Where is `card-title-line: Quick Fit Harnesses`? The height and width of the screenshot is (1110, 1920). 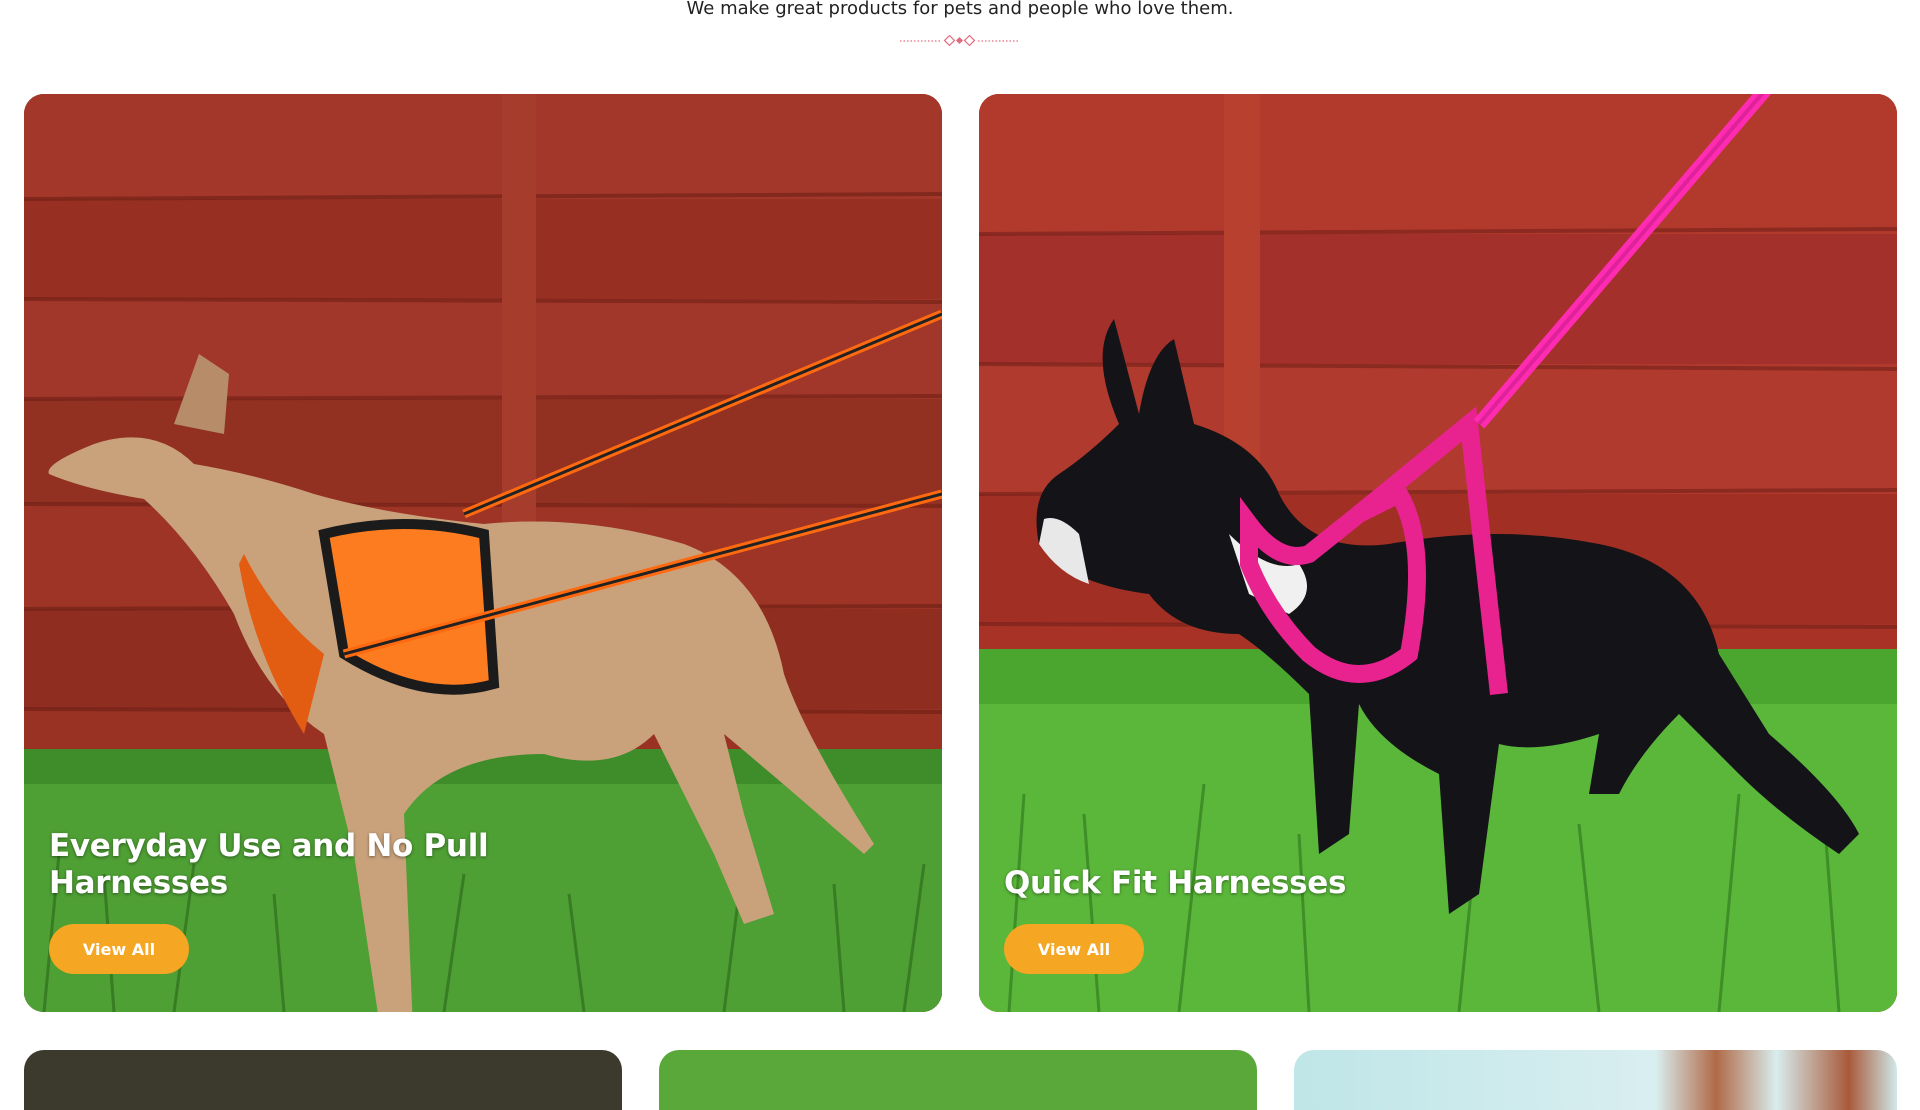 card-title-line: Quick Fit Harnesses is located at coordinates (1175, 883).